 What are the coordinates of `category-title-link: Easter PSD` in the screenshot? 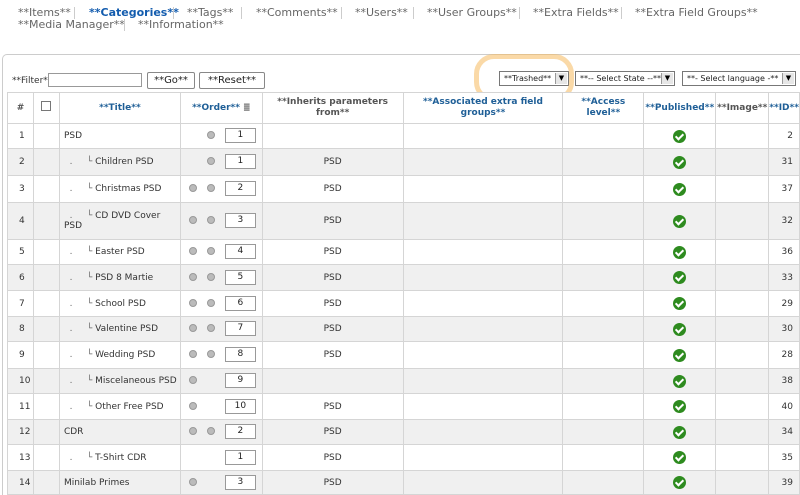 It's located at (120, 252).